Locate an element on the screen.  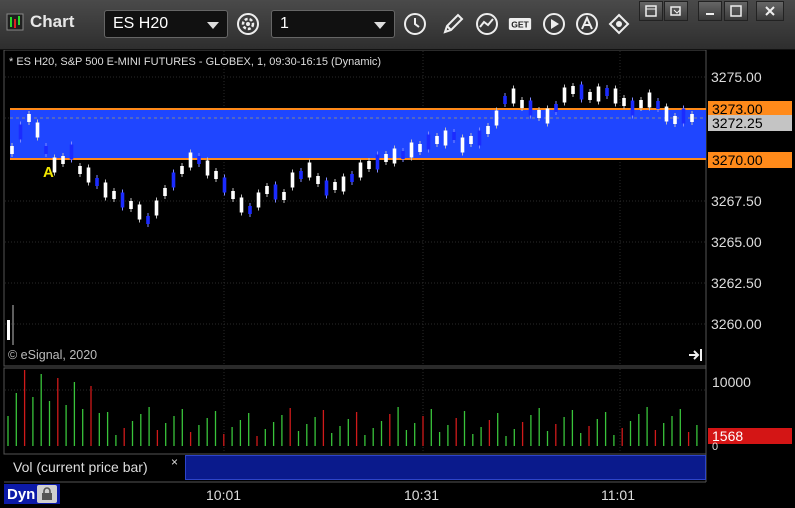
symbol-select: ES H20 is located at coordinates (166, 24).